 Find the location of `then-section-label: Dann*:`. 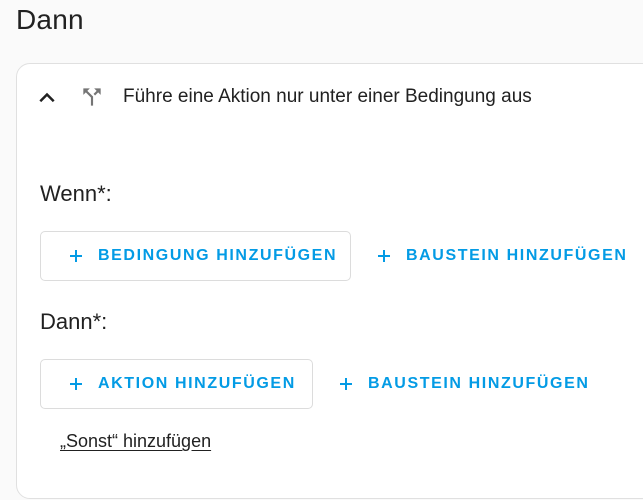

then-section-label: Dann*: is located at coordinates (74, 321).